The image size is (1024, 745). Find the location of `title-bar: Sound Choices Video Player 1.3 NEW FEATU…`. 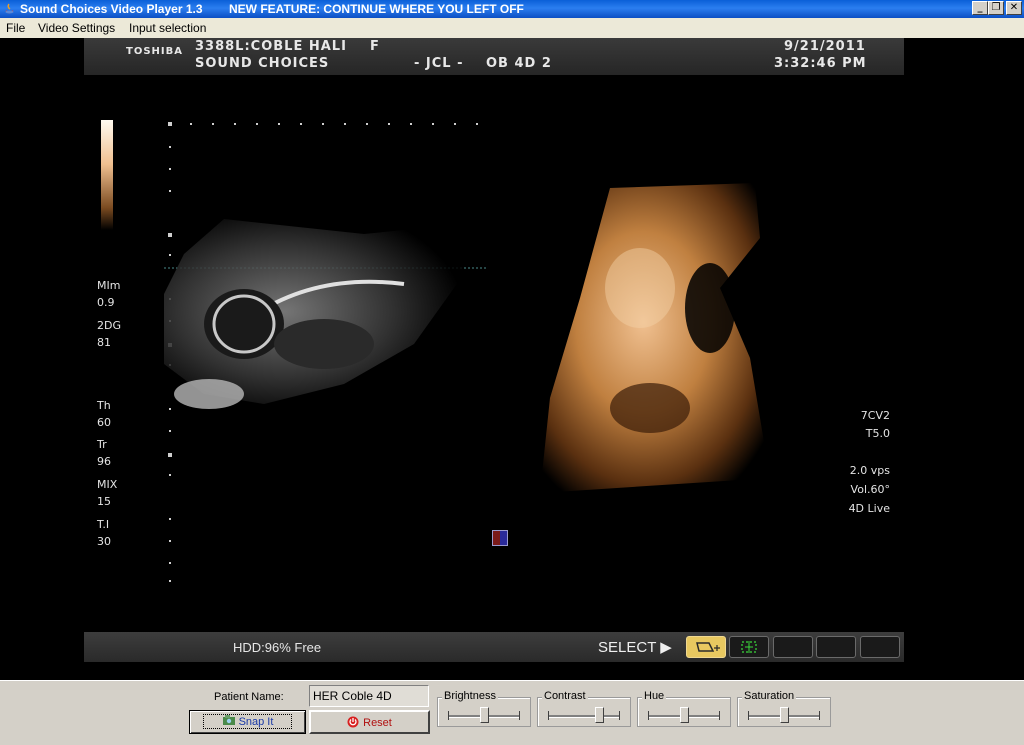

title-bar: Sound Choices Video Player 1.3 NEW FEATU… is located at coordinates (512, 9).